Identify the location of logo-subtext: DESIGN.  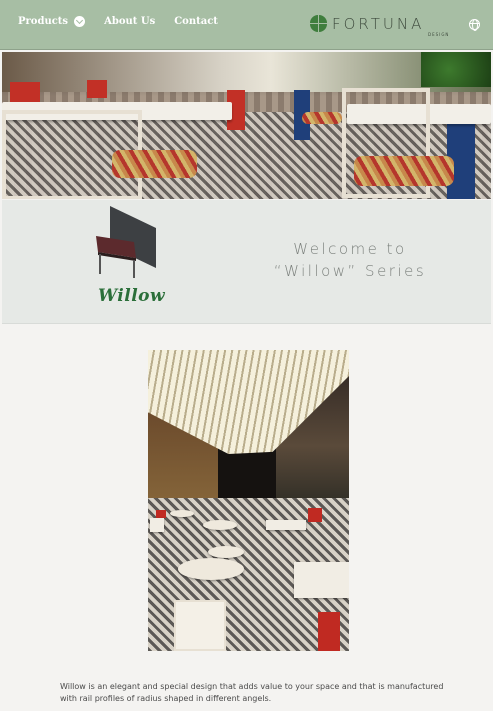
(439, 34).